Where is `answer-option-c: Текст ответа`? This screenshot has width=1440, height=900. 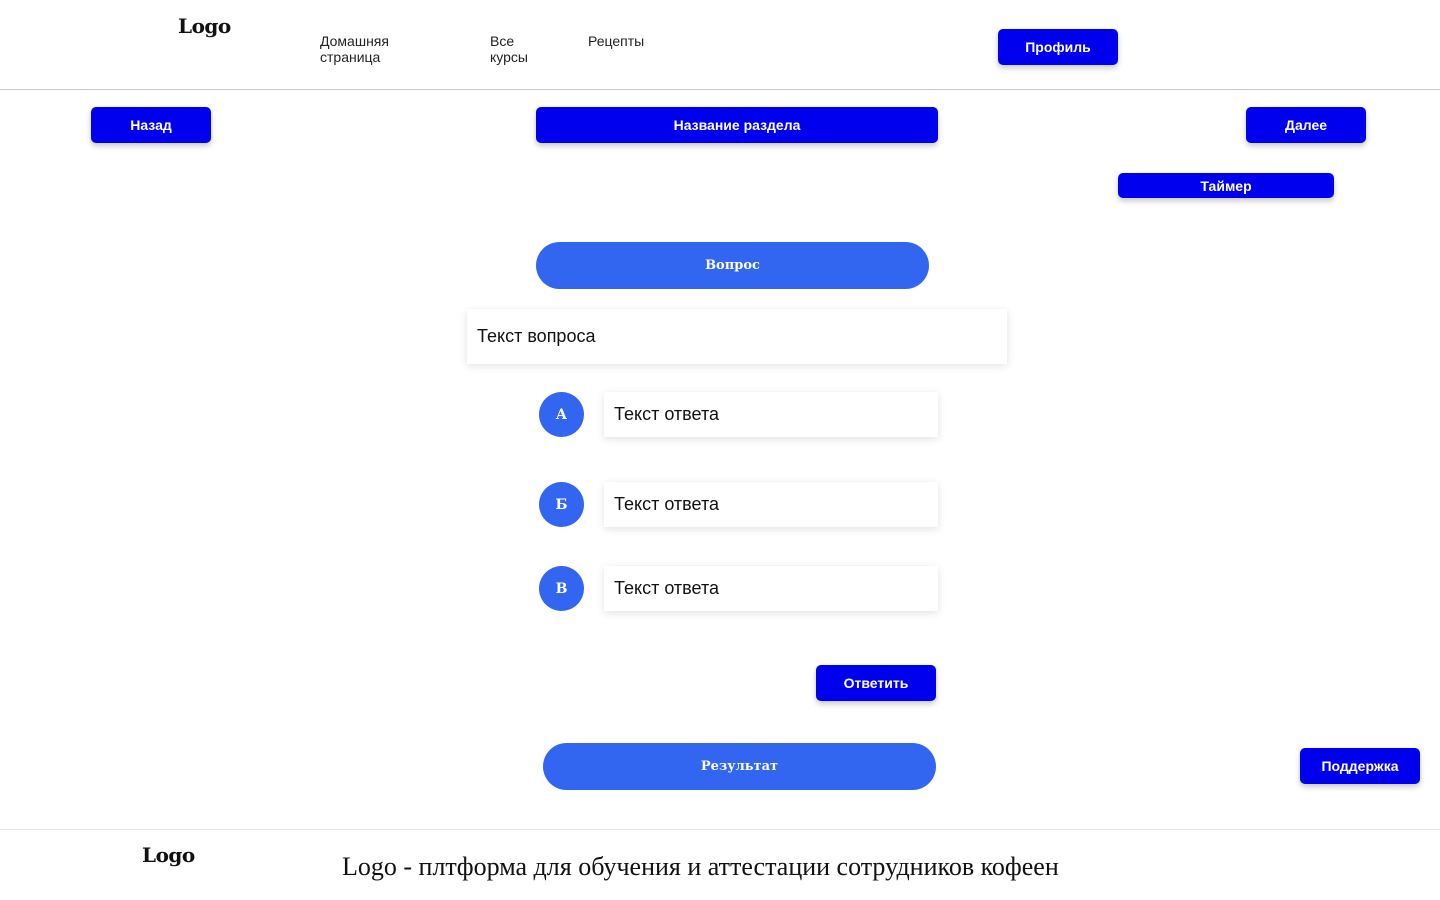
answer-option-c: Текст ответа is located at coordinates (771, 588).